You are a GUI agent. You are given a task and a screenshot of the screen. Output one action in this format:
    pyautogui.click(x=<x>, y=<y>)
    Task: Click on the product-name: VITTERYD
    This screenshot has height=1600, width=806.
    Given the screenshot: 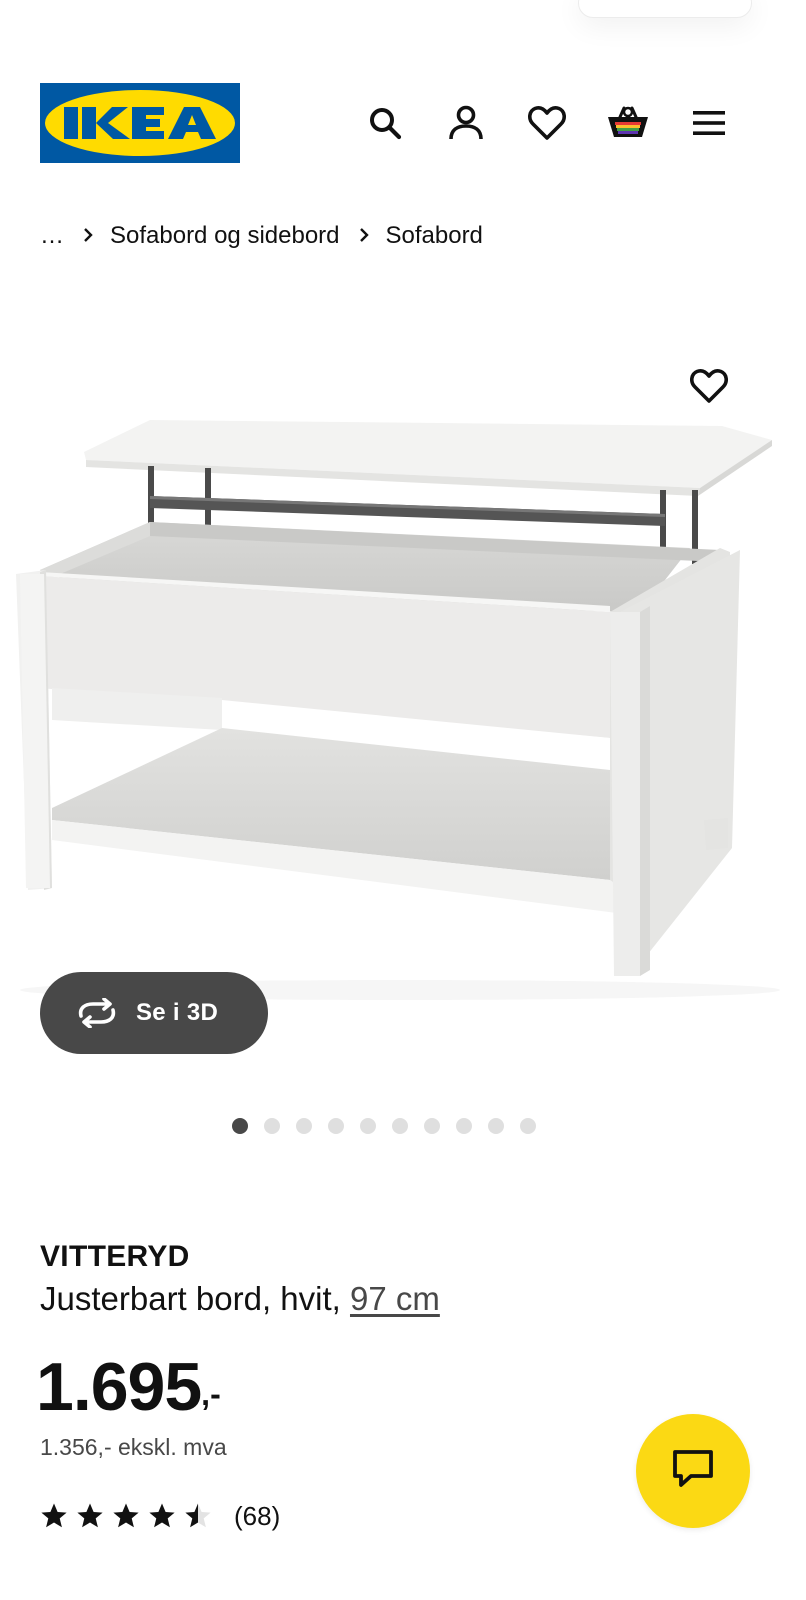 What is the action you would take?
    pyautogui.click(x=115, y=1256)
    